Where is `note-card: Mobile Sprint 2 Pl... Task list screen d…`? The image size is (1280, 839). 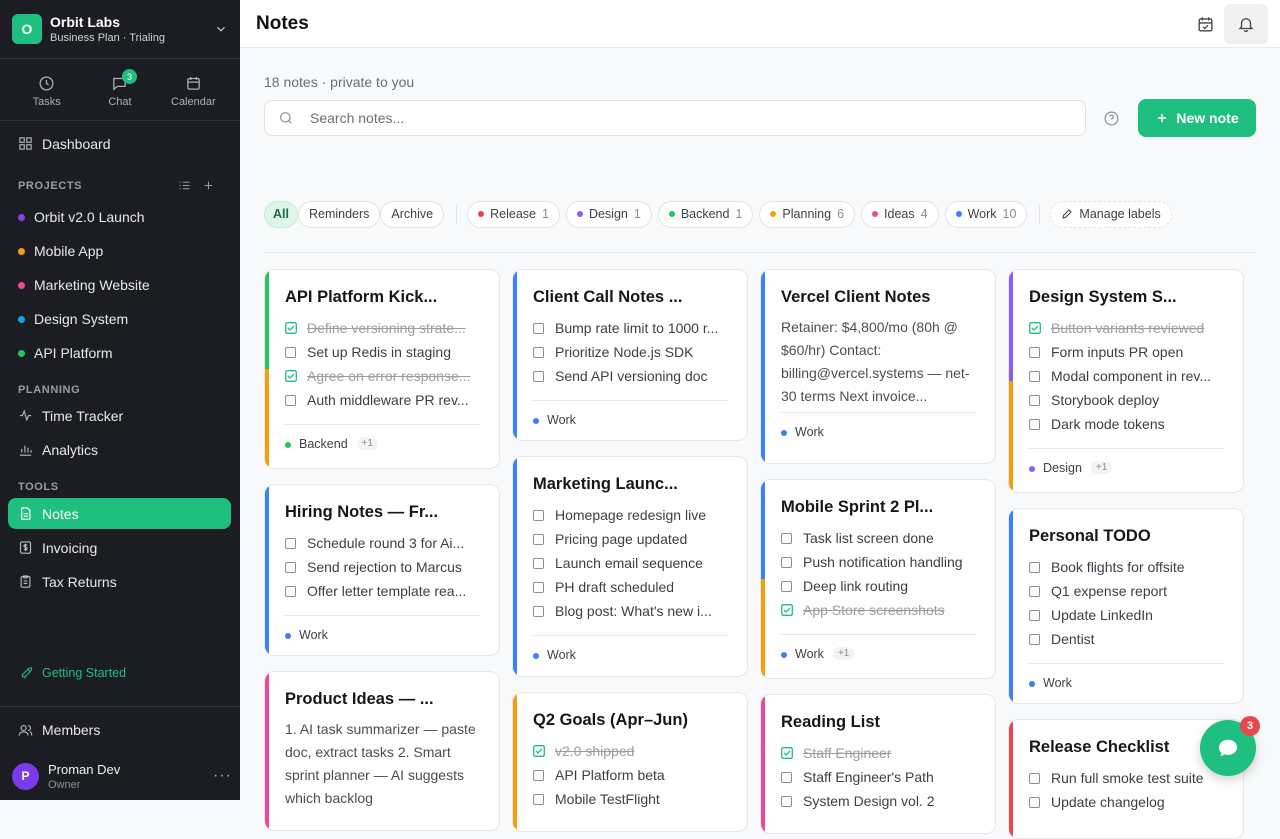 note-card: Mobile Sprint 2 Pl... Task list screen d… is located at coordinates (878, 579).